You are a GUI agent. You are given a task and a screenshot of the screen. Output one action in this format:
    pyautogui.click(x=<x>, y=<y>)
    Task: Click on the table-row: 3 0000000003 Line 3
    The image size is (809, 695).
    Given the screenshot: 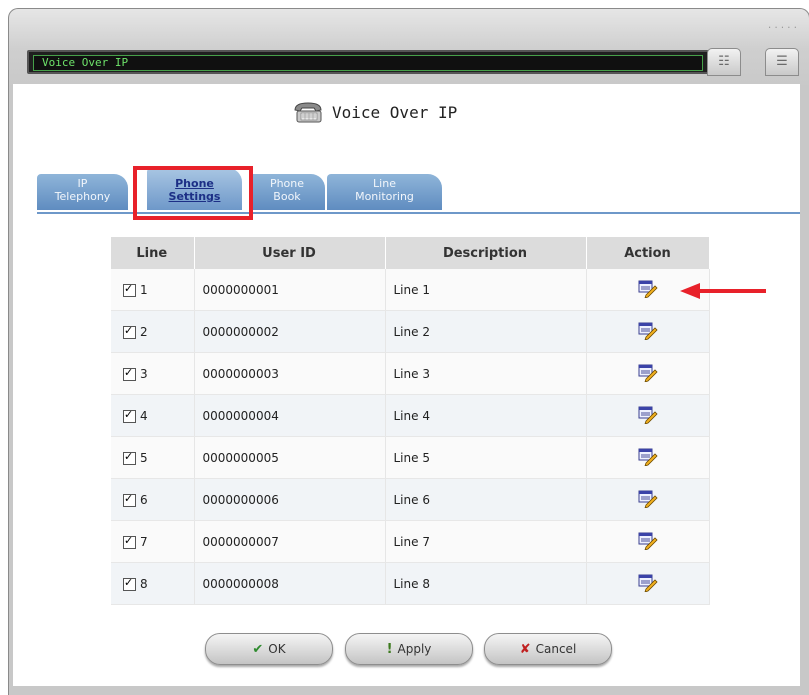 What is the action you would take?
    pyautogui.click(x=410, y=373)
    